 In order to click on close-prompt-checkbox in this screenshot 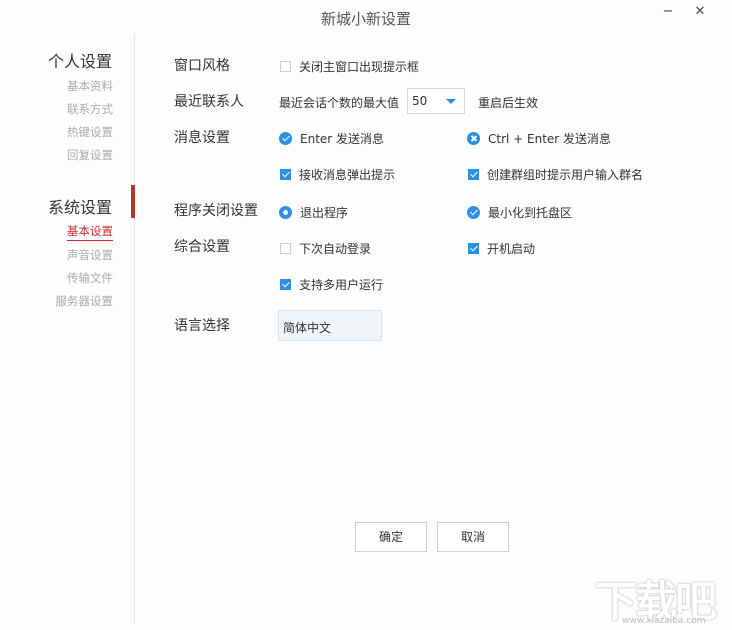, I will do `click(285, 66)`.